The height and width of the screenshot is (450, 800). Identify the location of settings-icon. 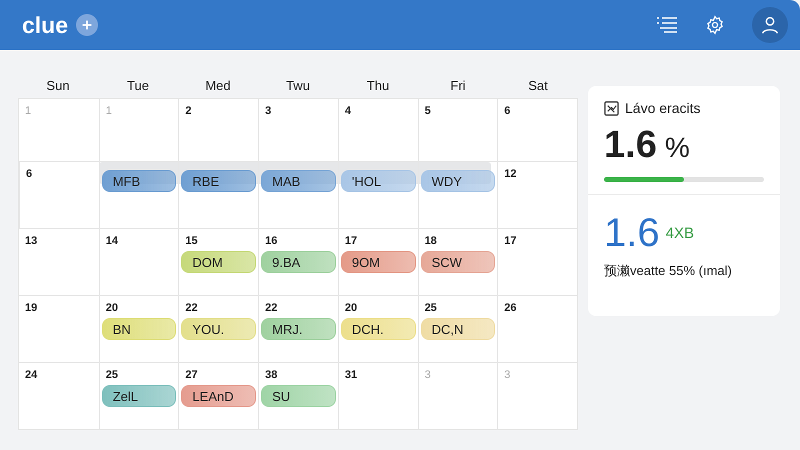
(715, 25).